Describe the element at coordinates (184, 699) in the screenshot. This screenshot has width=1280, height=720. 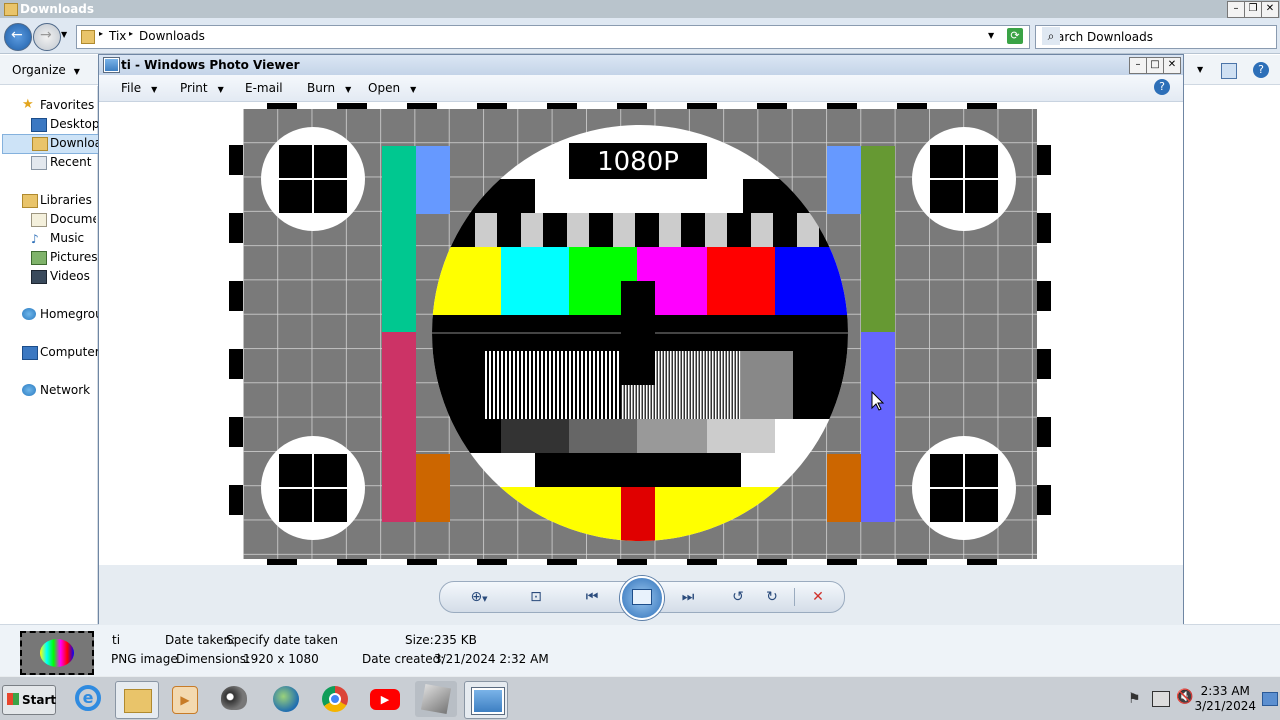
I see `media-player-taskbar-button: ▶` at that location.